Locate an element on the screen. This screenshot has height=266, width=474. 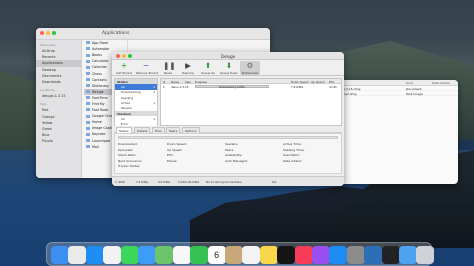
finder-titlebar: Applications is located at coordinates (153, 34).